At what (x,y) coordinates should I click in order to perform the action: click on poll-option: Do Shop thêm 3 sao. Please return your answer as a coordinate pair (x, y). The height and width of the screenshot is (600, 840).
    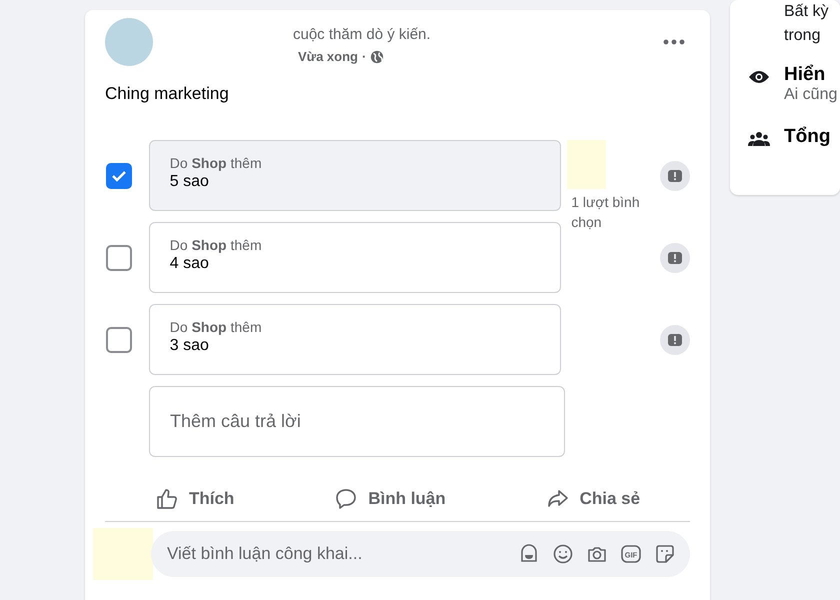
    Looking at the image, I should click on (355, 339).